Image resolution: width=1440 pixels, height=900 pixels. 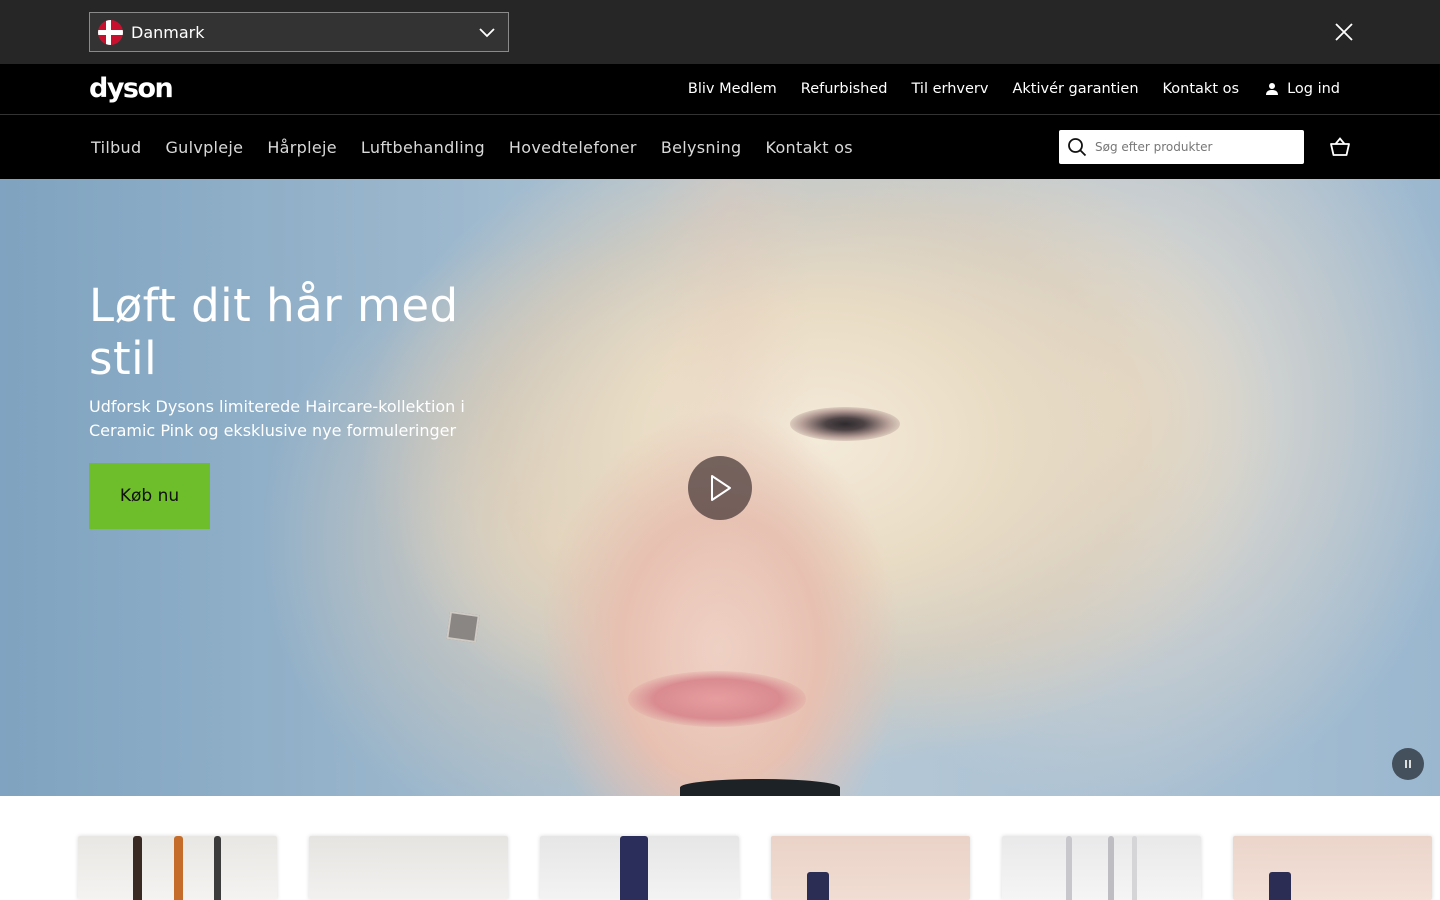 I want to click on close-icon, so click(x=1344, y=32).